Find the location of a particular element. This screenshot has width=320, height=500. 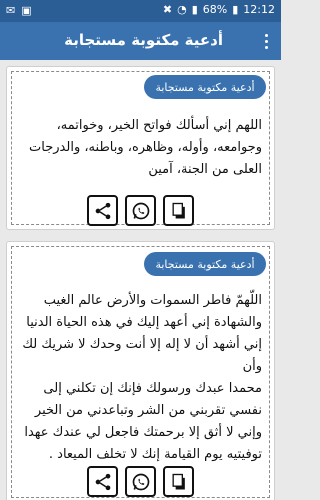

wifi-icon: ◔ is located at coordinates (182, 9).